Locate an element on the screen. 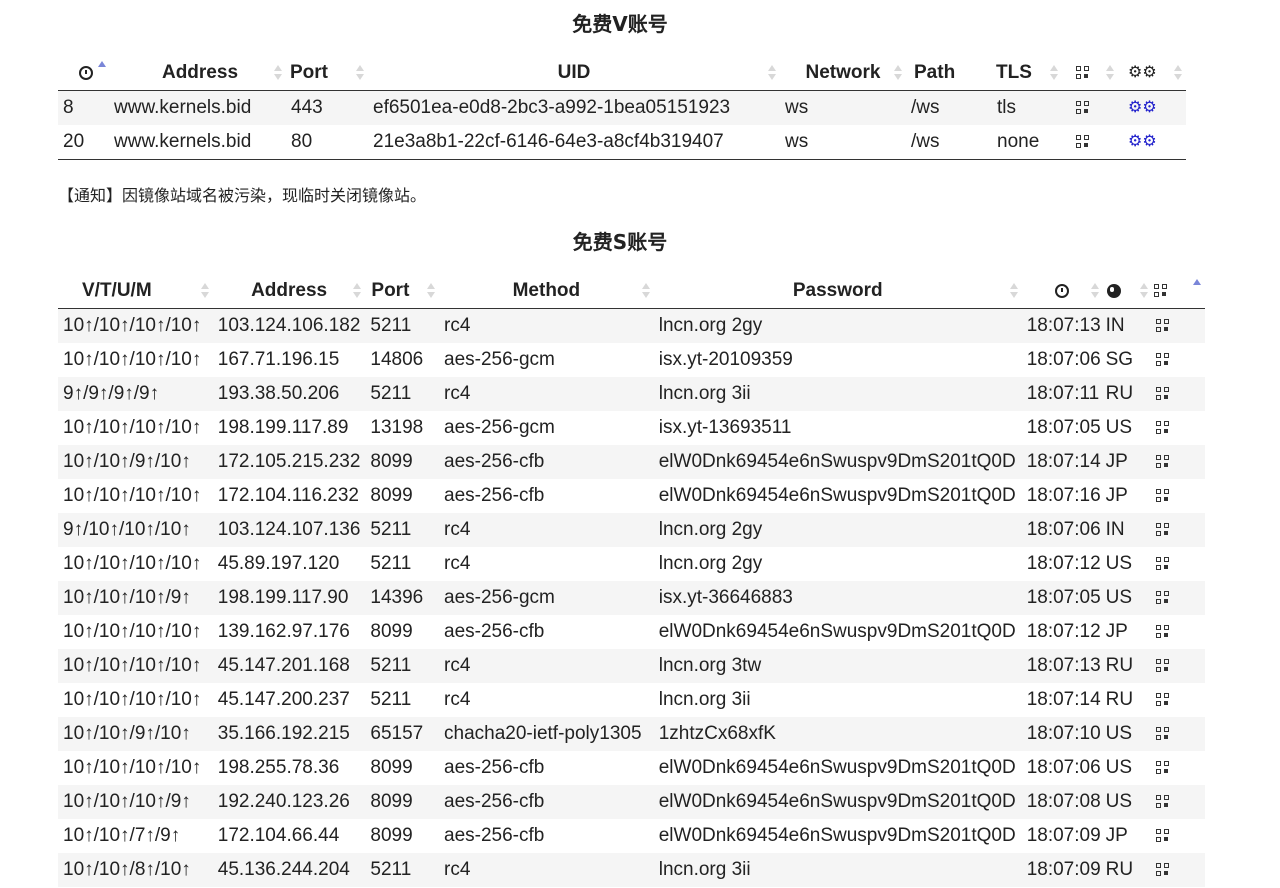 The image size is (1280, 888). s-col-country-header is located at coordinates (1127, 291).